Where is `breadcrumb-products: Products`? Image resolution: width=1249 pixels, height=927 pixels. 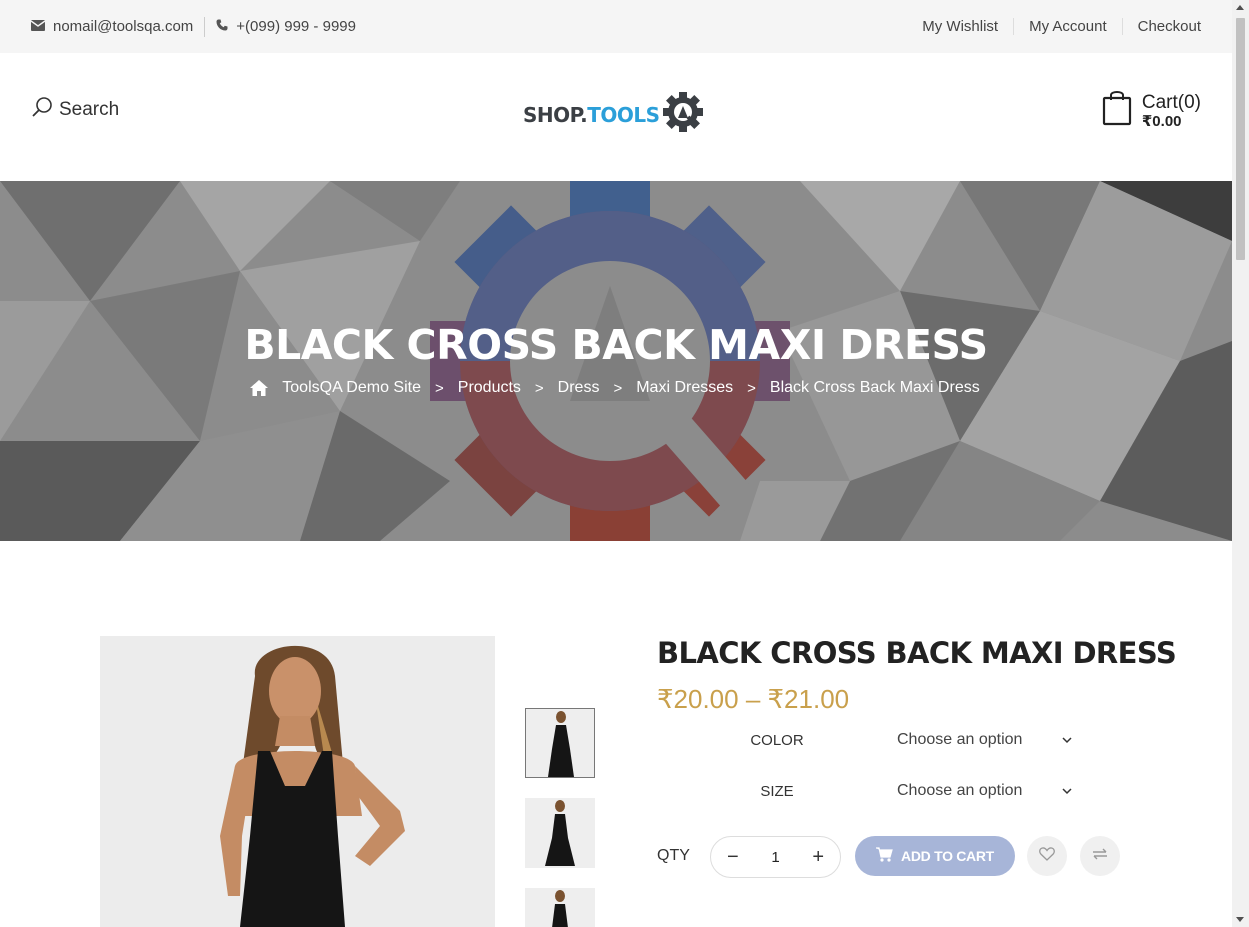
breadcrumb-products: Products is located at coordinates (489, 388).